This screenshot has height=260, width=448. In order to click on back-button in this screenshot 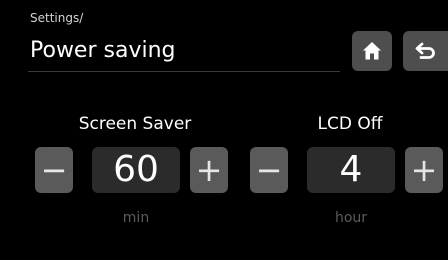, I will do `click(425, 51)`.